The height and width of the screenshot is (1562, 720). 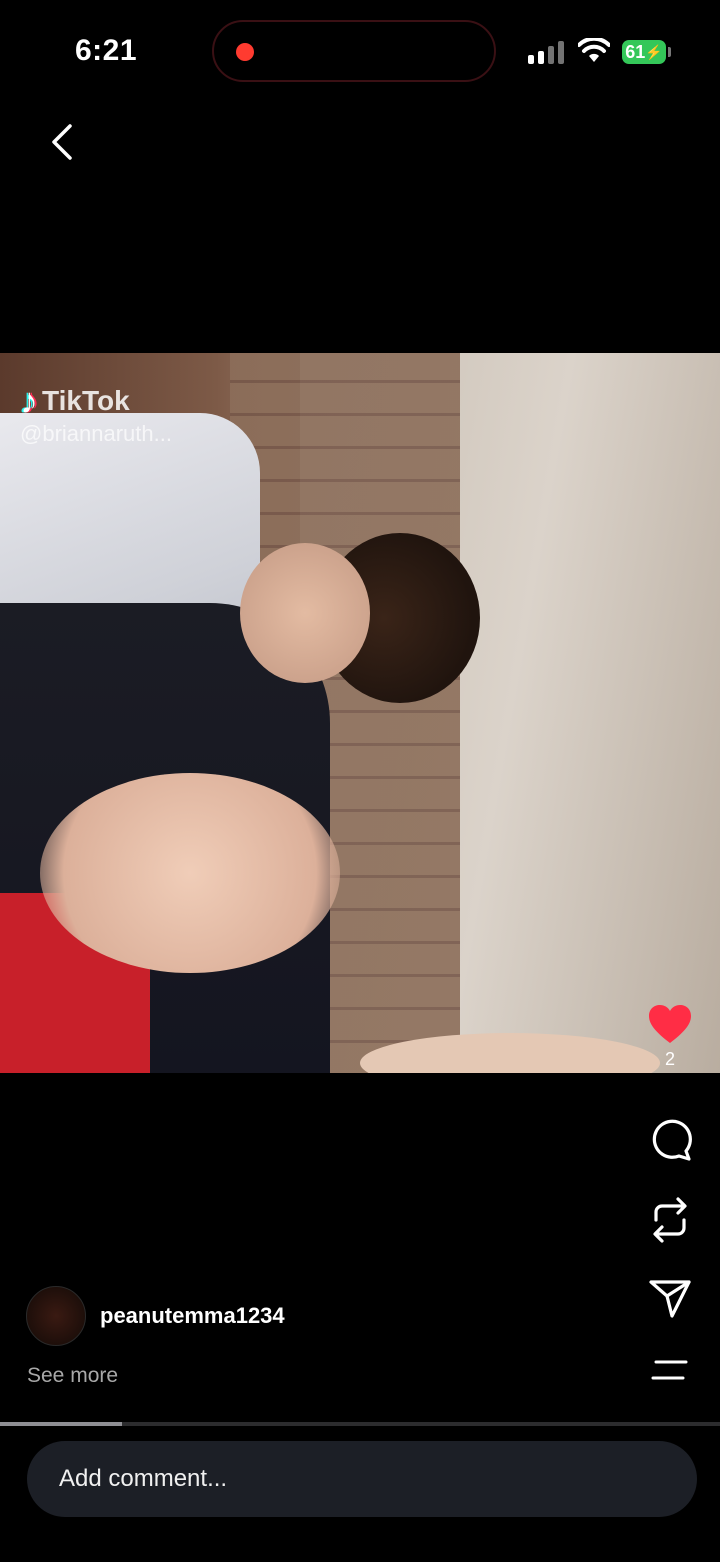 What do you see at coordinates (56, 1316) in the screenshot?
I see `avatar` at bounding box center [56, 1316].